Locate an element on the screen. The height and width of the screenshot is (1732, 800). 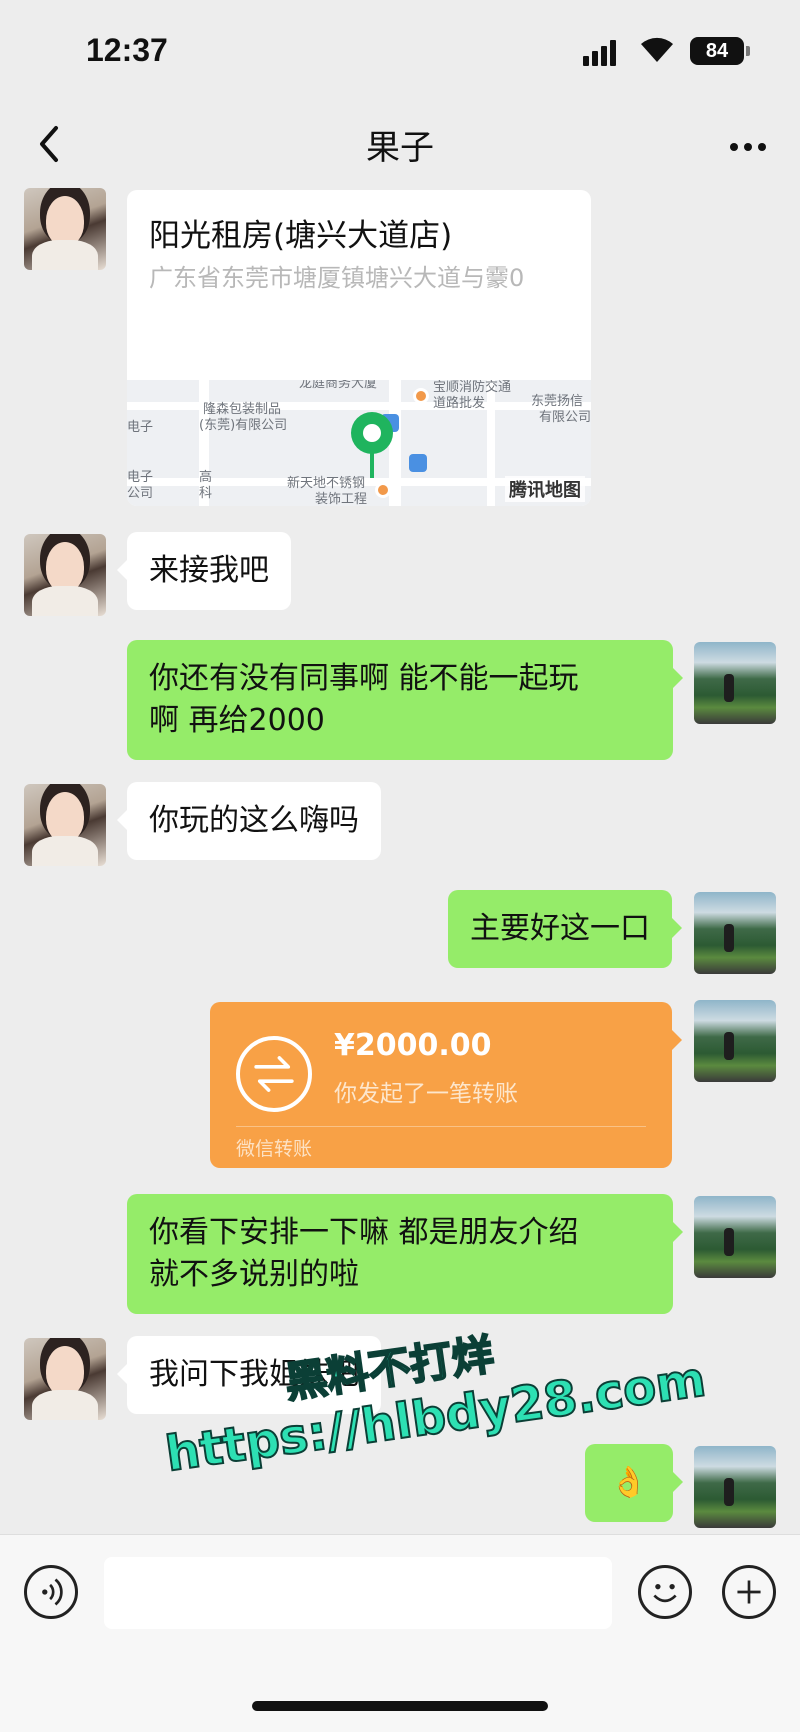
status-bar: 12:37 84 is located at coordinates (400, 50).